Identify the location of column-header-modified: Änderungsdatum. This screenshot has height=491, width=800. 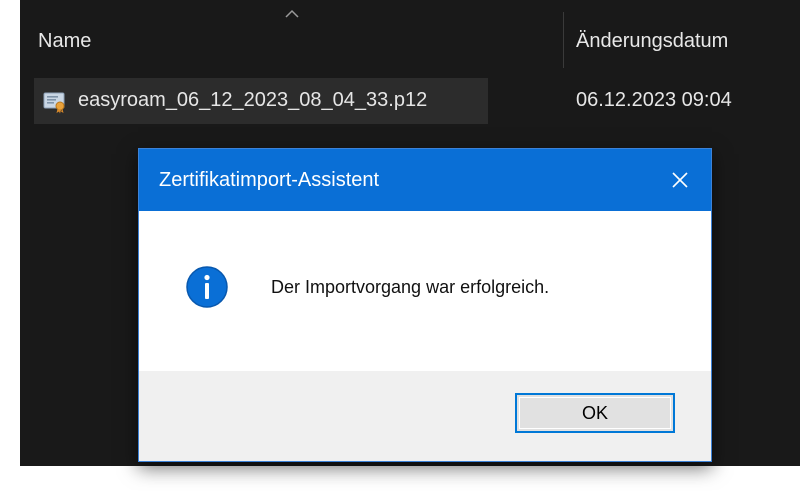
(652, 41).